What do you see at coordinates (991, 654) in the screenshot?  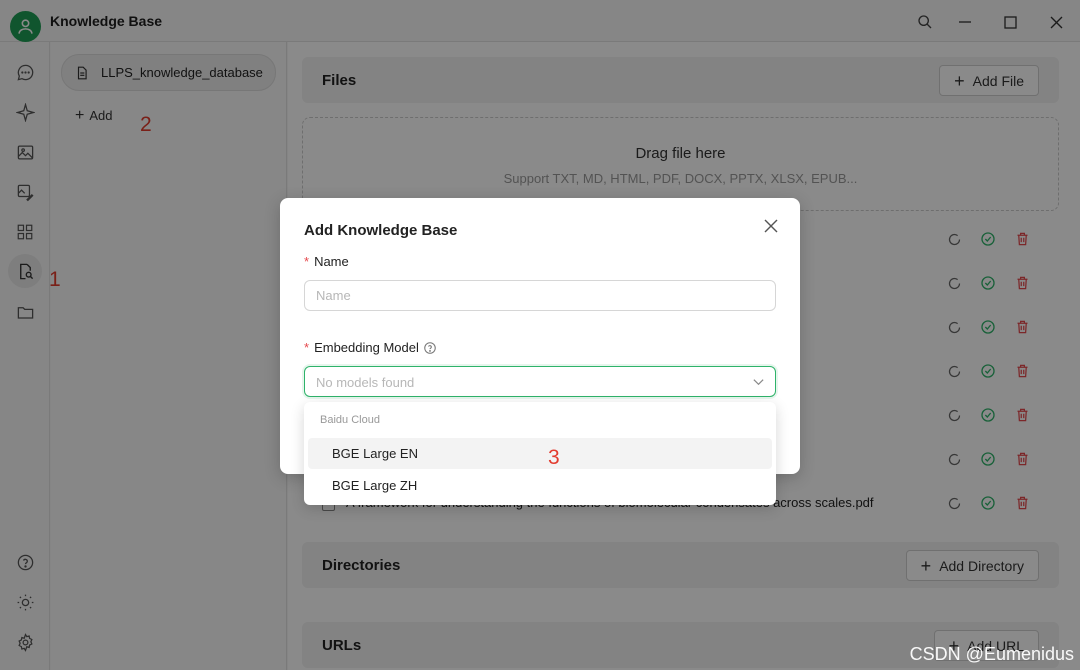 I see `watermark: CSDN @Eumenidus` at bounding box center [991, 654].